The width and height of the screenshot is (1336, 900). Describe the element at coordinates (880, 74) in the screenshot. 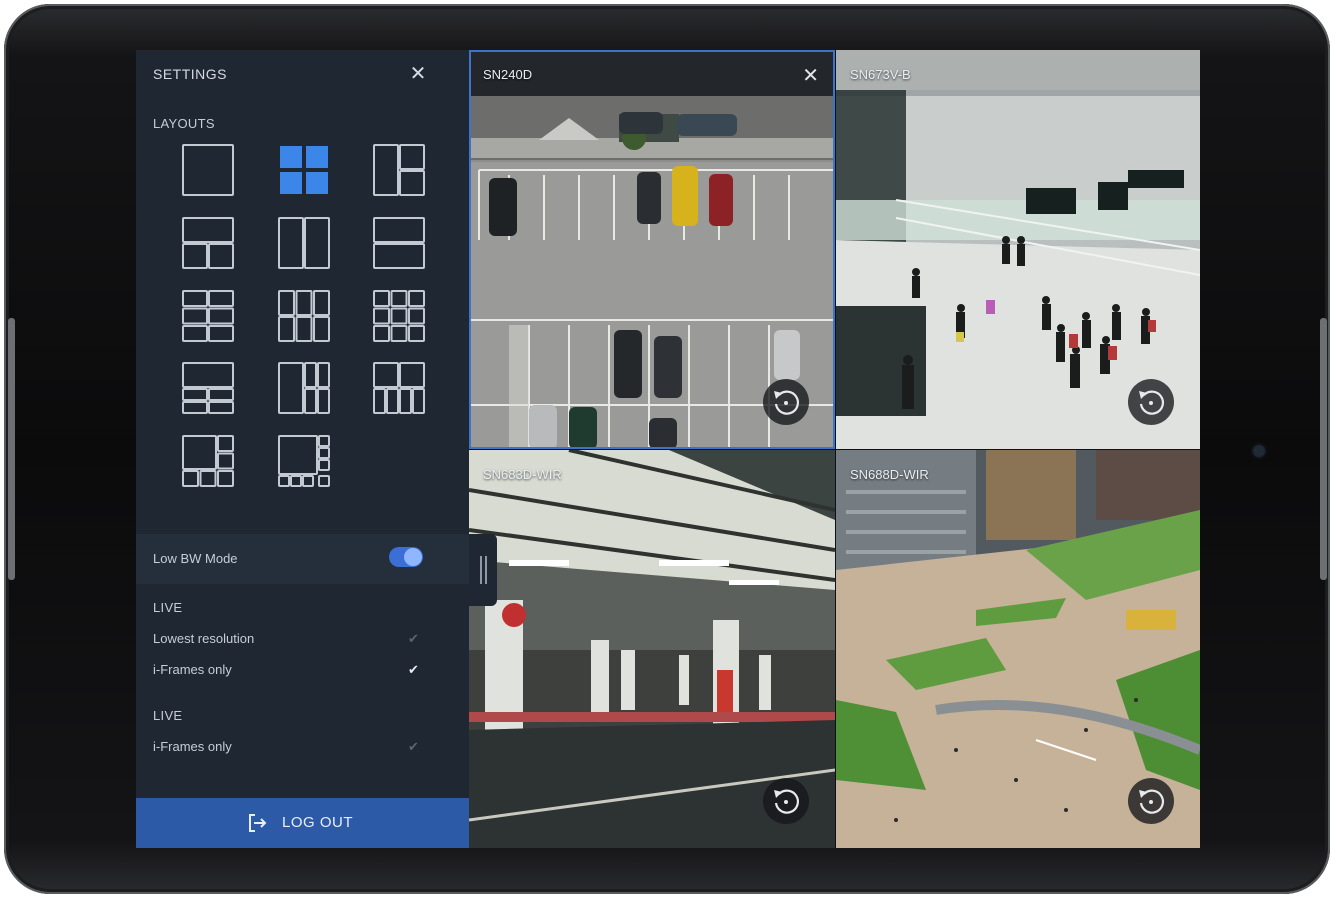

I see `camera-label: SN673V-B` at that location.